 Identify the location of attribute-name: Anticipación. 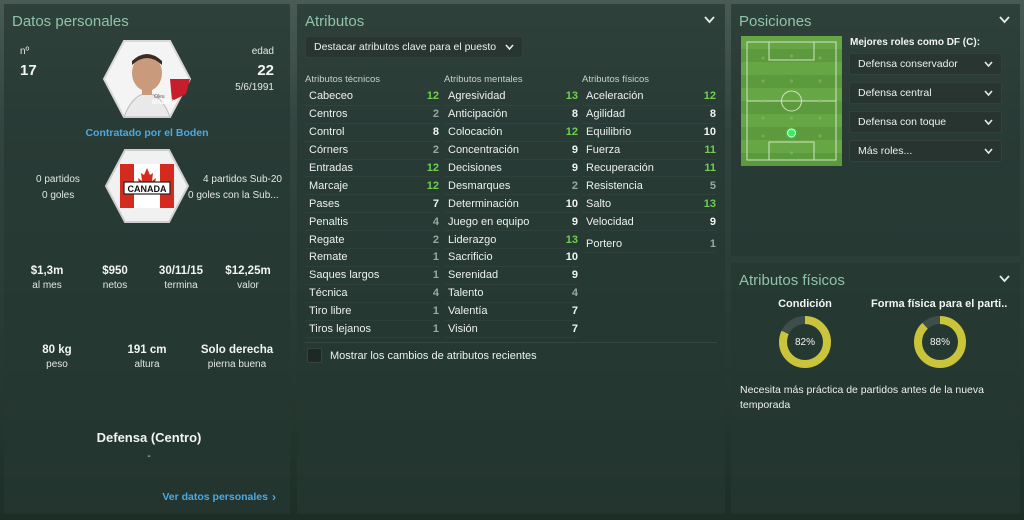
(478, 114).